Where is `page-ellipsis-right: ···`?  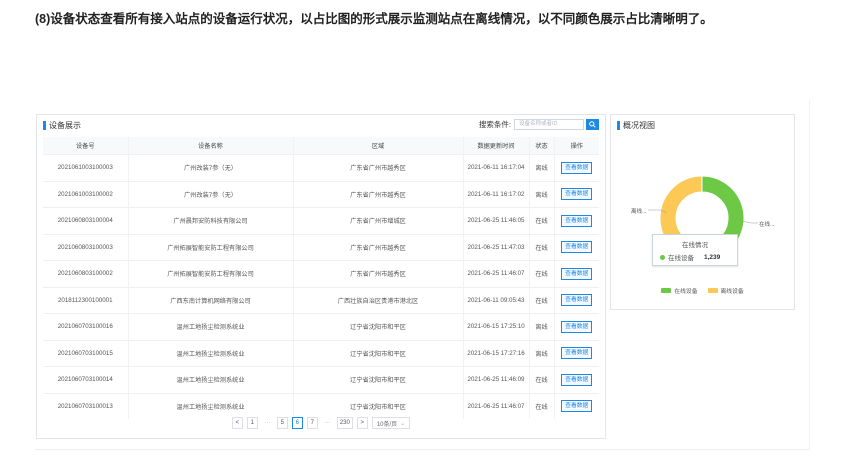 page-ellipsis-right: ··· is located at coordinates (327, 423).